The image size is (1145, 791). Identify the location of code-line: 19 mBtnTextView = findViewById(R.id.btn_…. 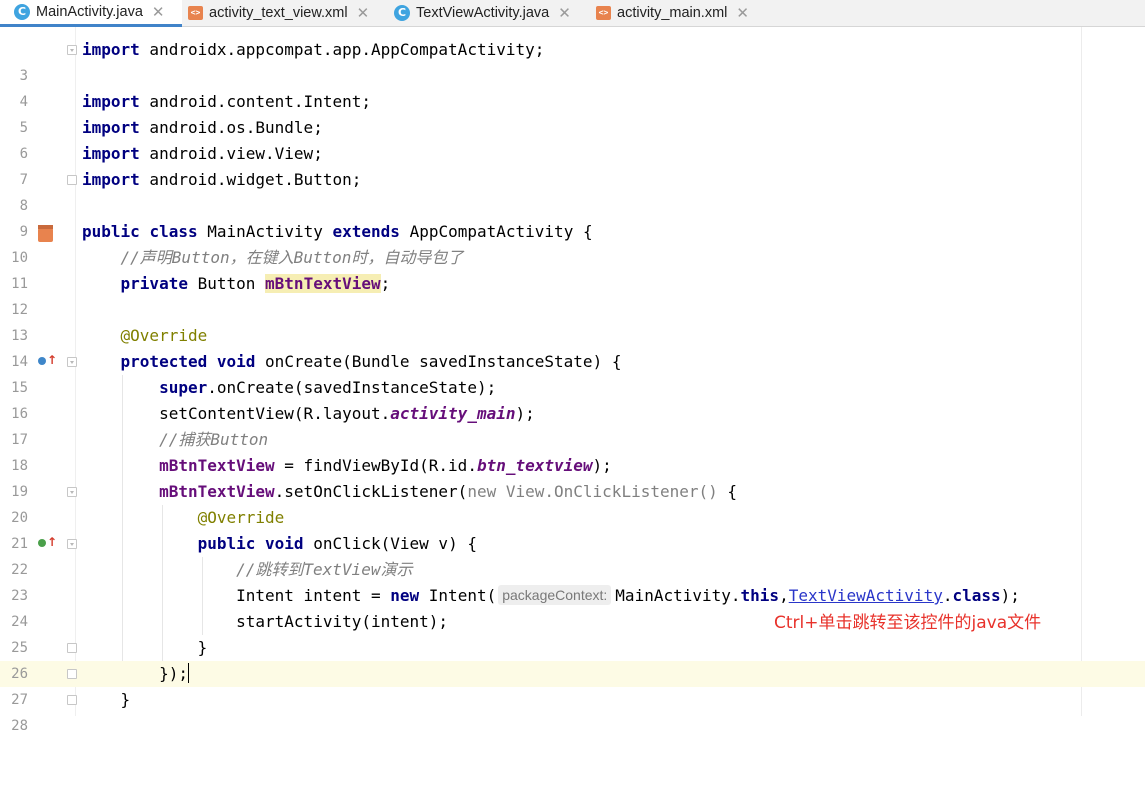
(572, 476).